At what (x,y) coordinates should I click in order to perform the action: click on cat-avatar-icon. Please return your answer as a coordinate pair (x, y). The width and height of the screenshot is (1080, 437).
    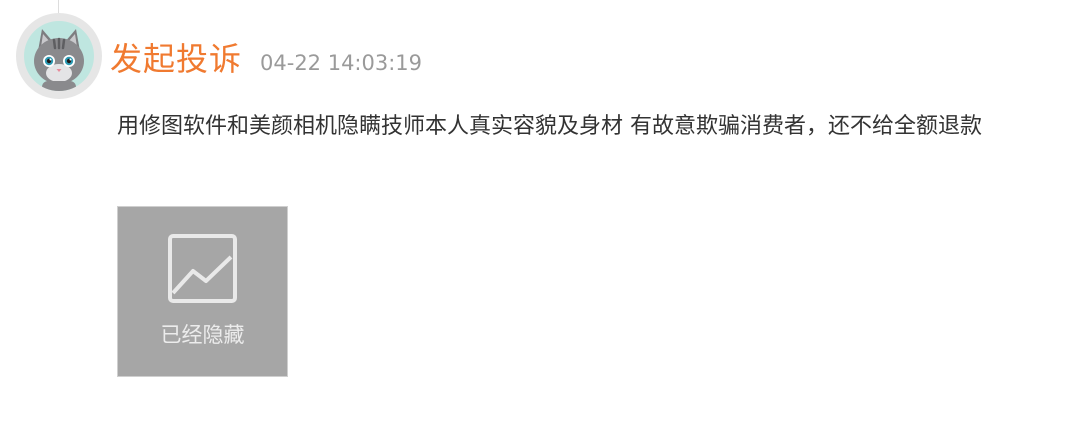
    Looking at the image, I should click on (59, 60).